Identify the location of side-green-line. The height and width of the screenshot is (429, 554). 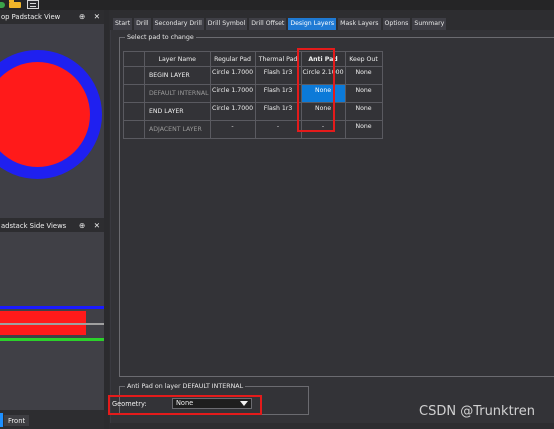
(52, 339).